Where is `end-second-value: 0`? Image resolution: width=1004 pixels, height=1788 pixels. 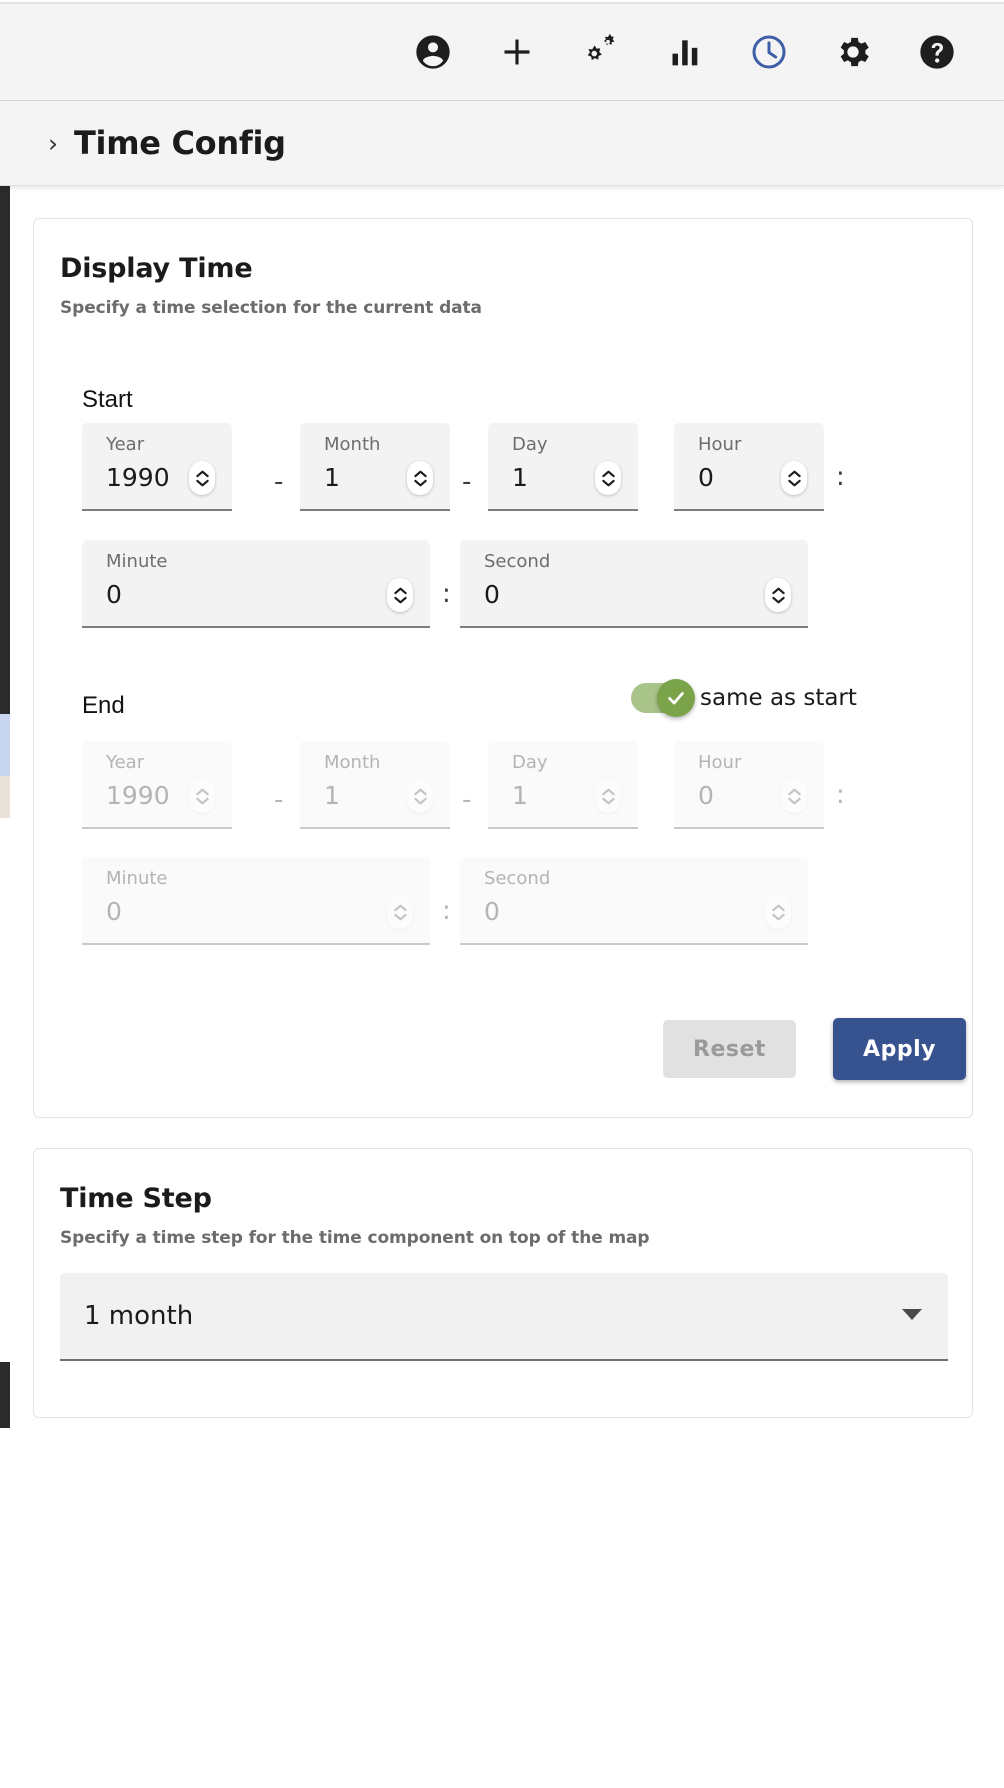
end-second-value: 0 is located at coordinates (492, 911).